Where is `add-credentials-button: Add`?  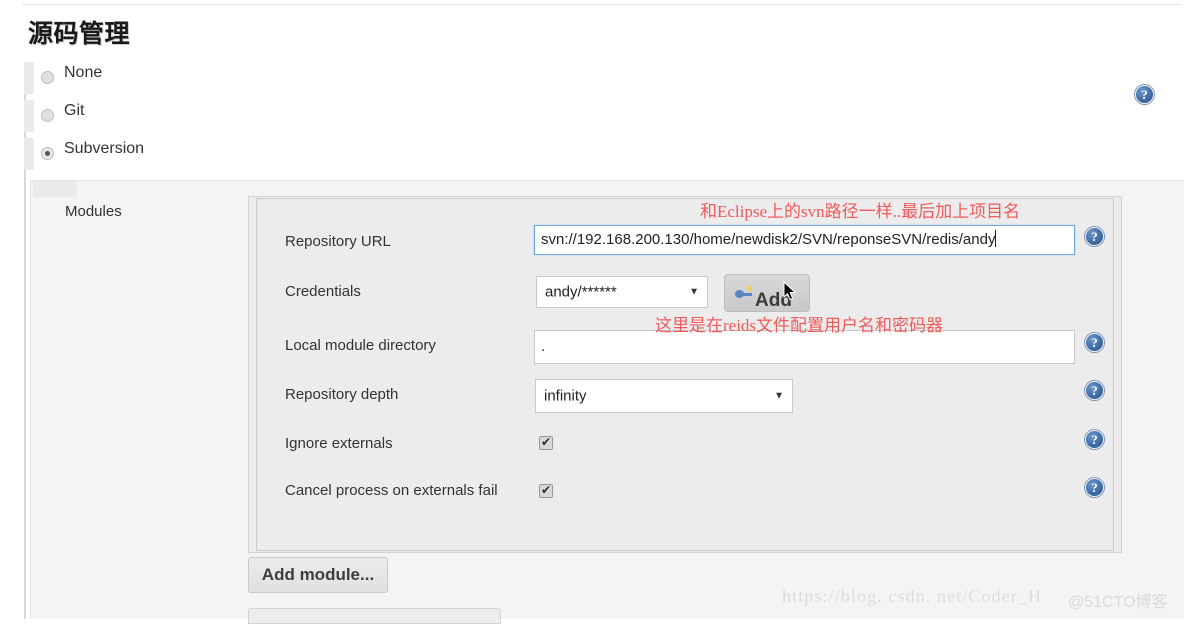
add-credentials-button: Add is located at coordinates (767, 293).